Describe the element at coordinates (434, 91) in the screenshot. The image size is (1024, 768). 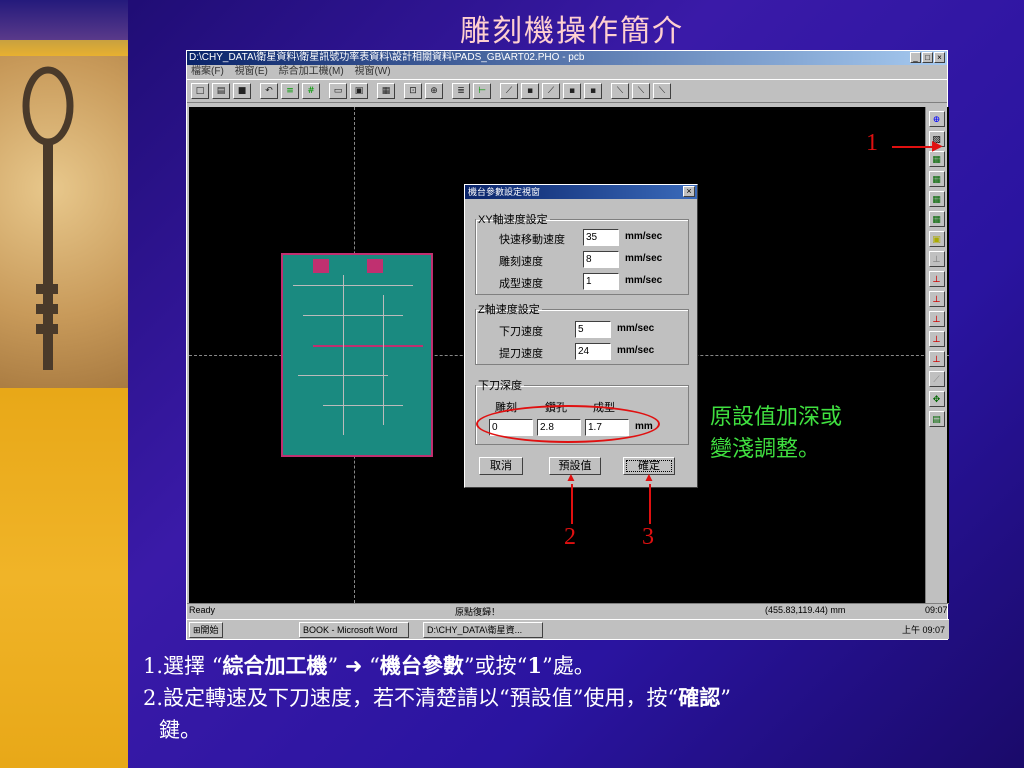
I see `zoom2-icon: ⊕` at that location.